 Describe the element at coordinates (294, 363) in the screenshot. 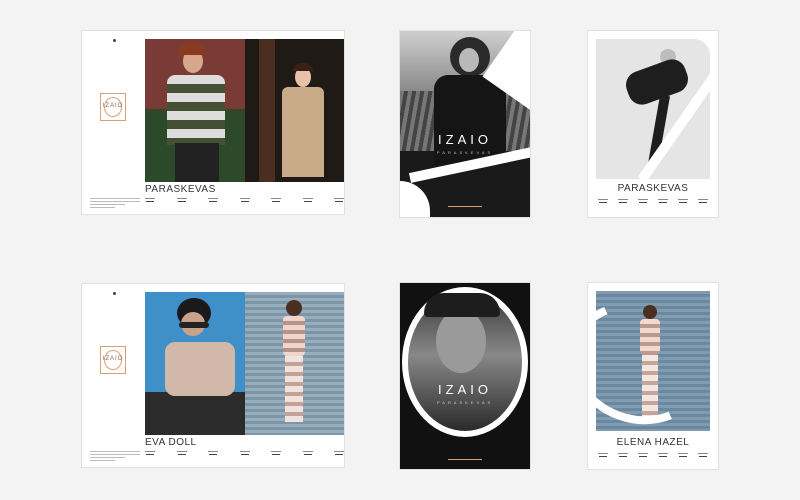

I see `photo-shutter` at that location.